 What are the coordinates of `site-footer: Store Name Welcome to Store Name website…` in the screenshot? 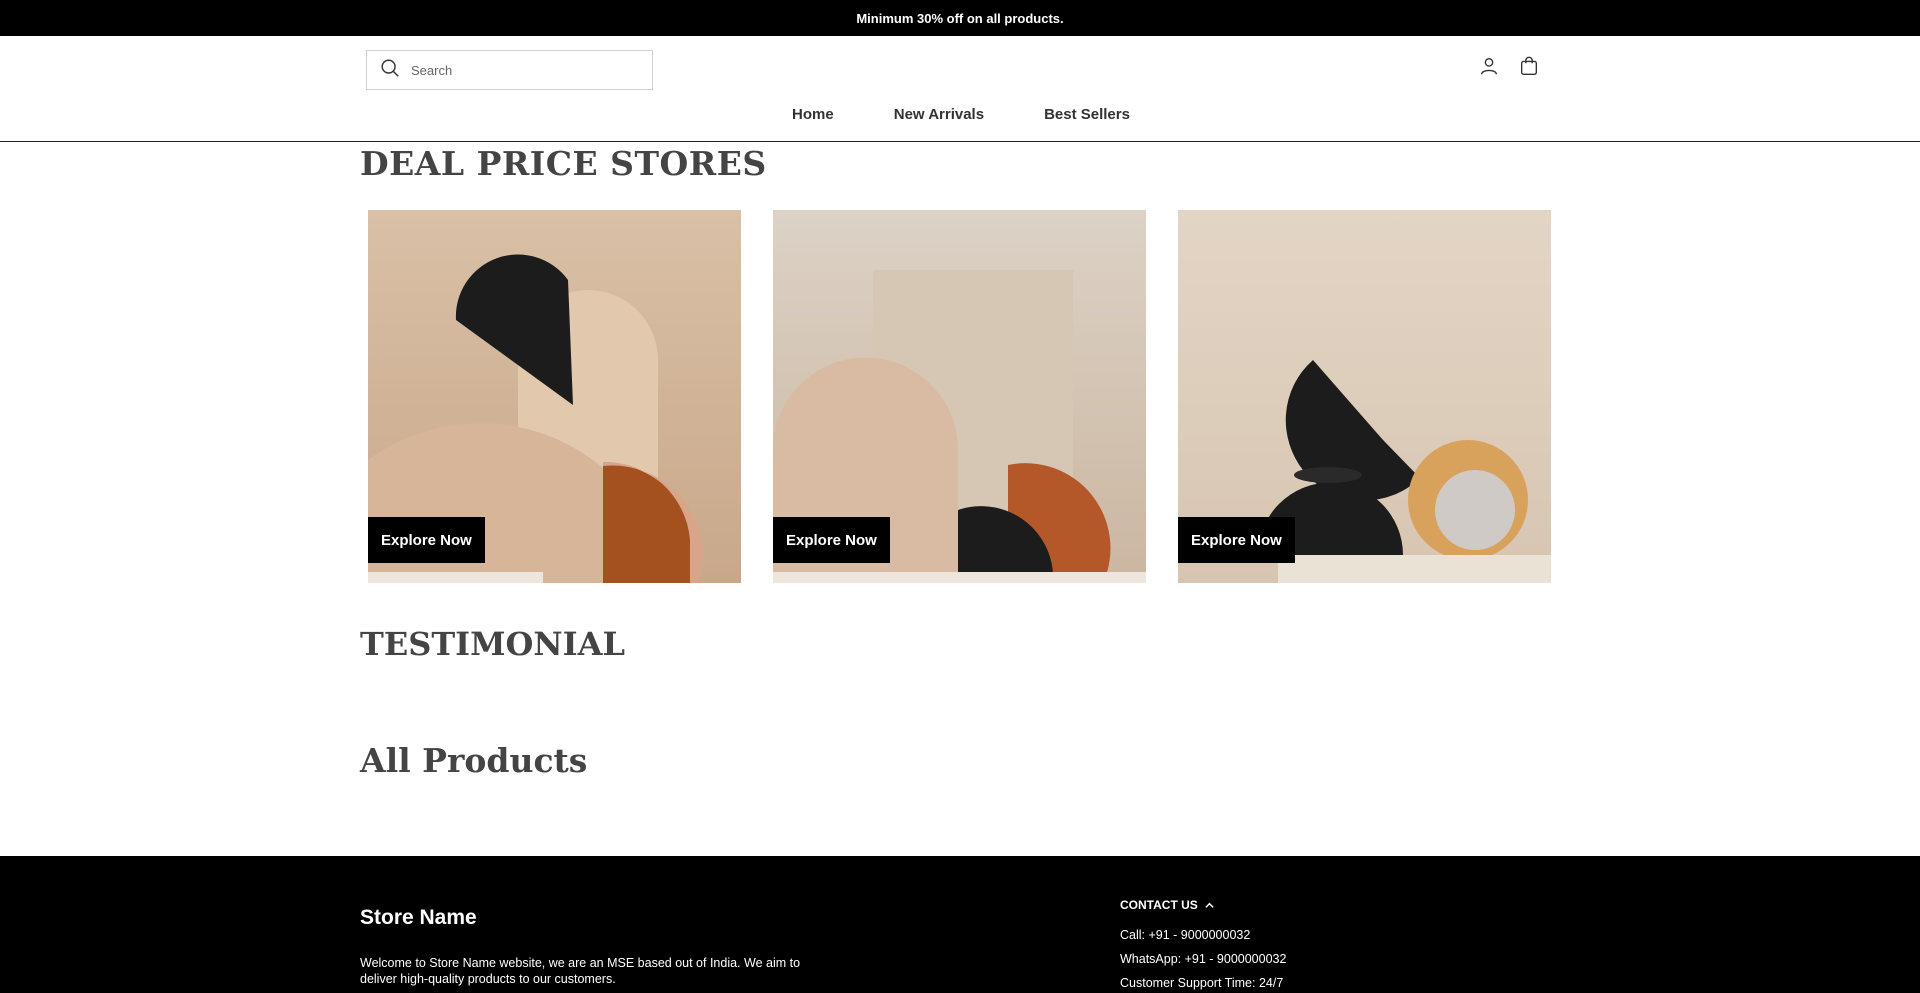 It's located at (960, 924).